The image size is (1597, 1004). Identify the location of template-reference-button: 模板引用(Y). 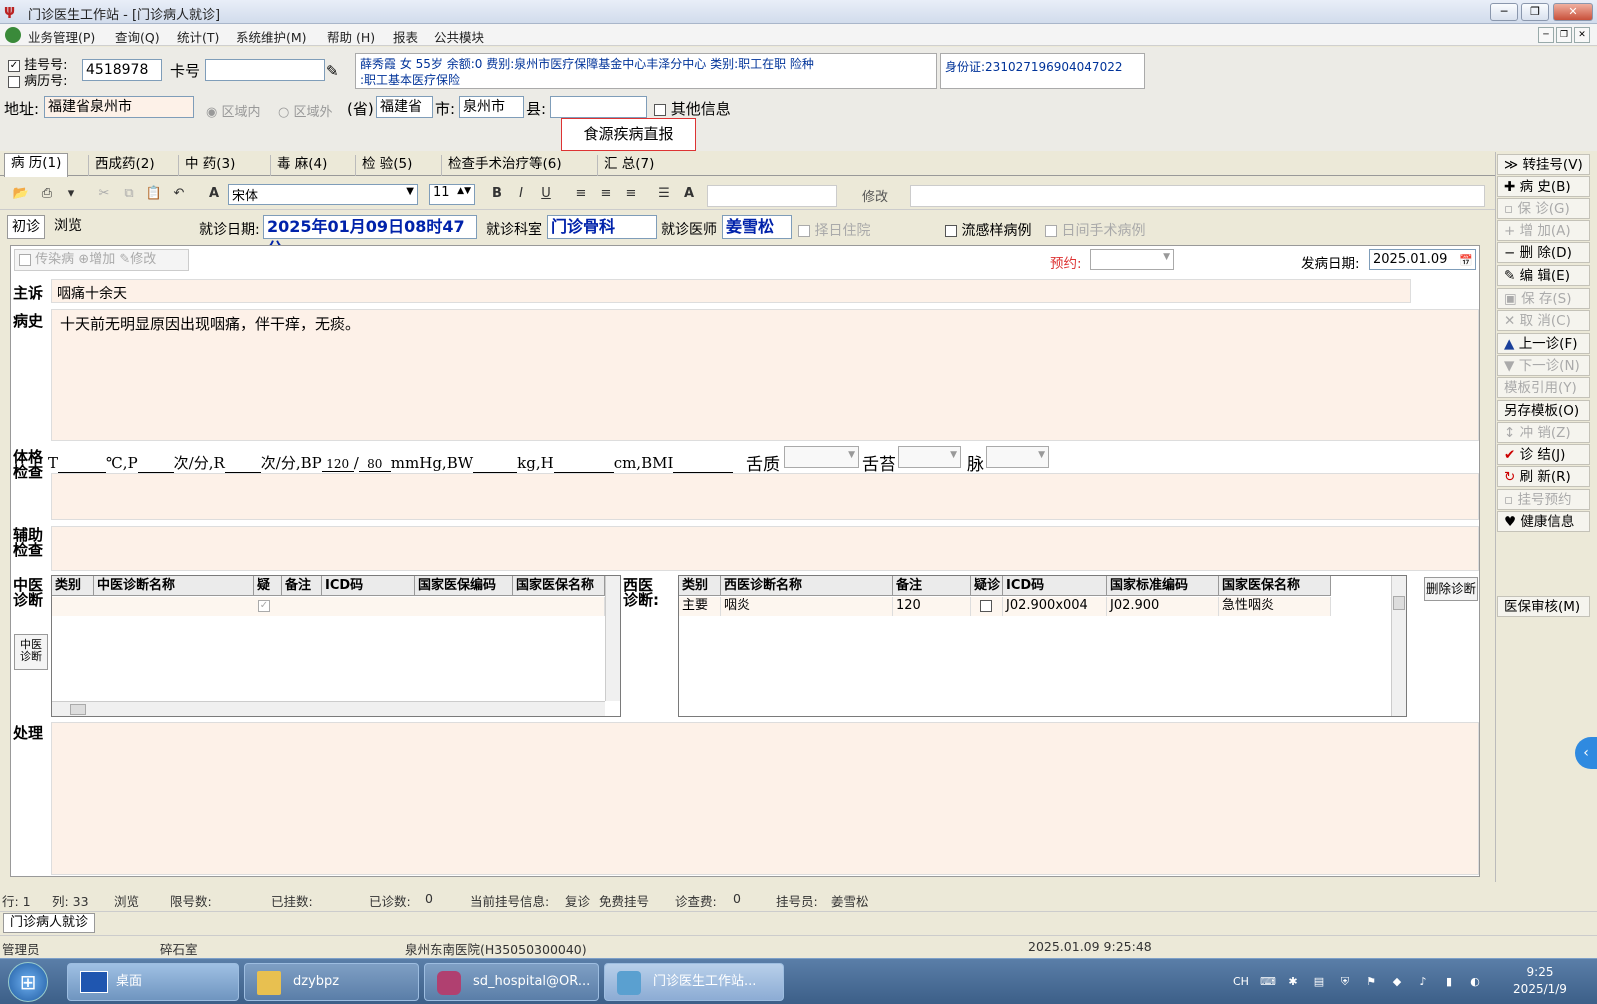
(1543, 387).